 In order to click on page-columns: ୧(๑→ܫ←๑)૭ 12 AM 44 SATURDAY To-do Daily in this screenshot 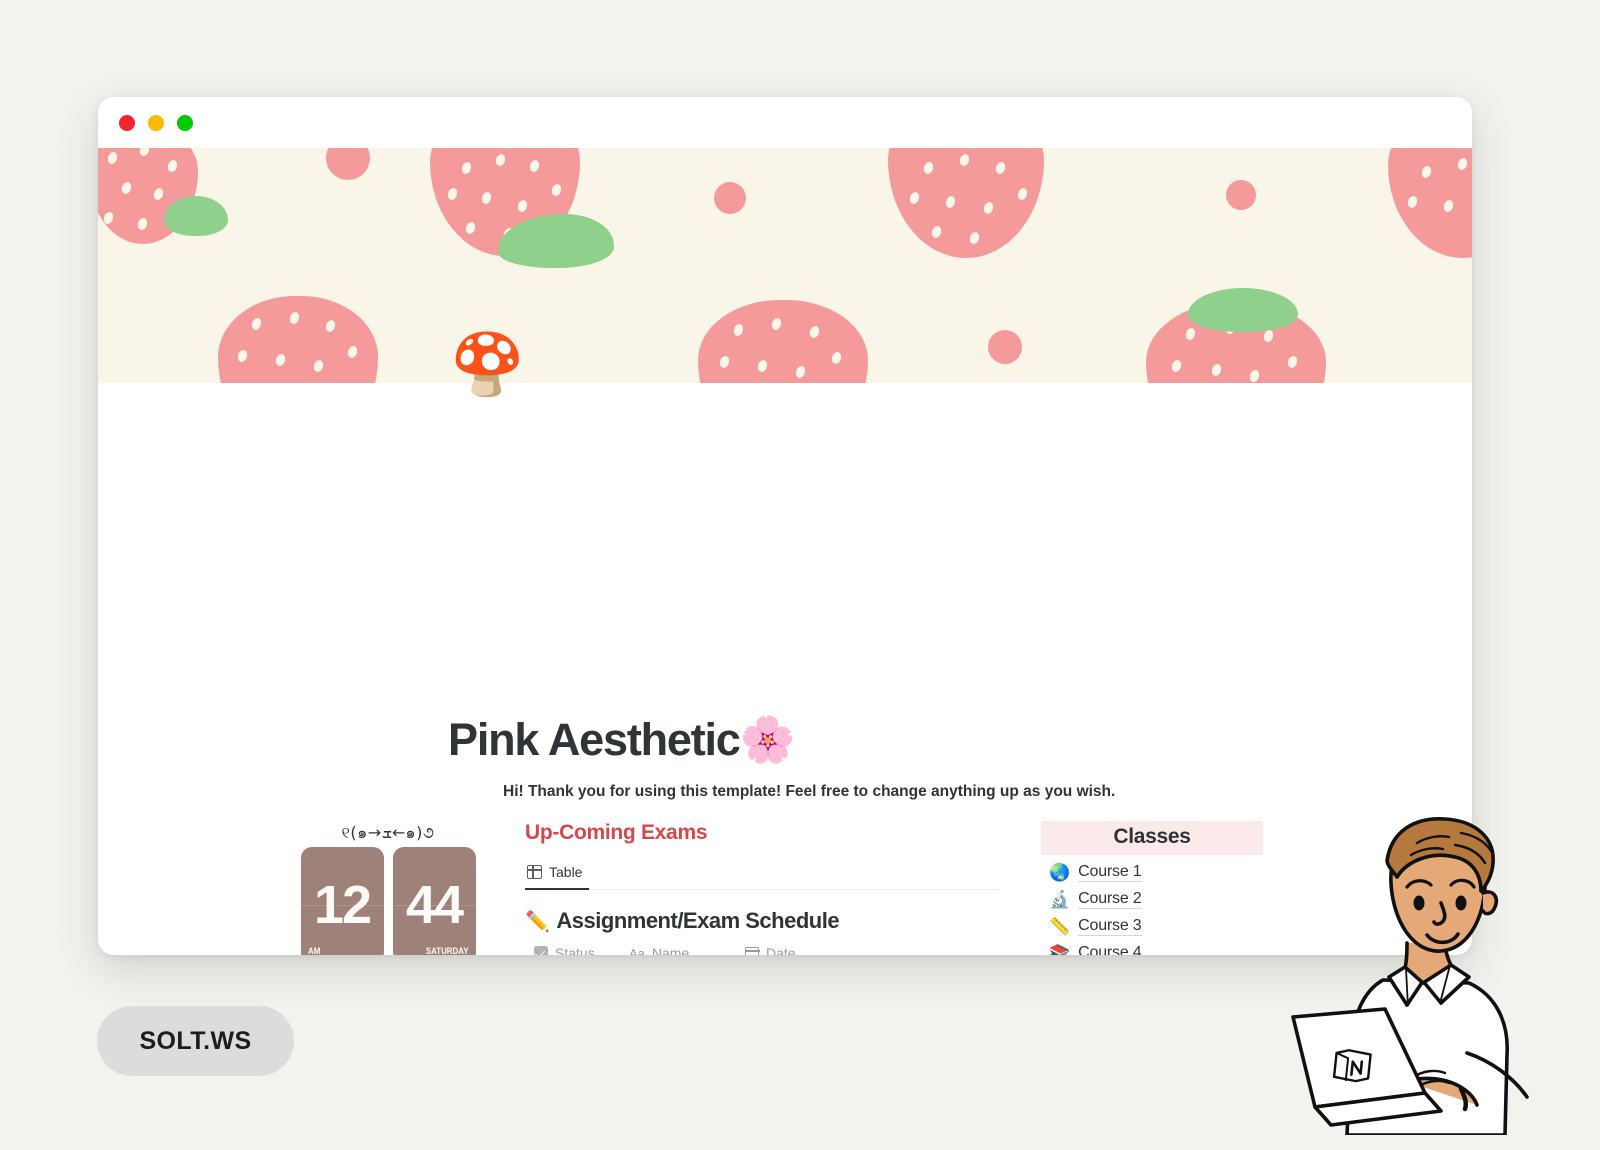, I will do `click(785, 888)`.